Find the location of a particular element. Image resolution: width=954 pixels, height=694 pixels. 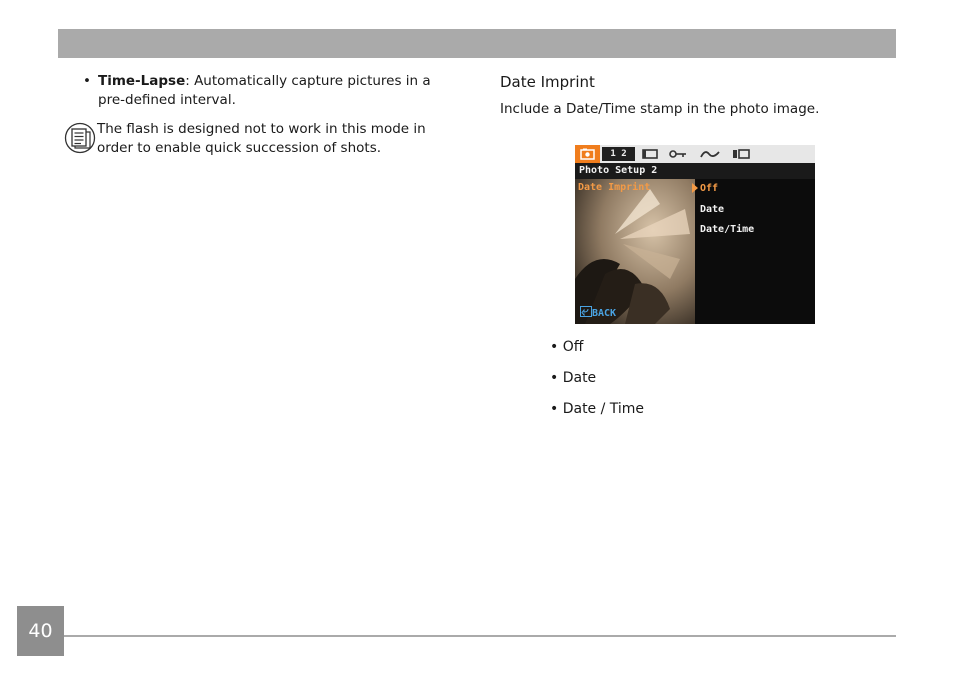

note-icon is located at coordinates (80, 138).